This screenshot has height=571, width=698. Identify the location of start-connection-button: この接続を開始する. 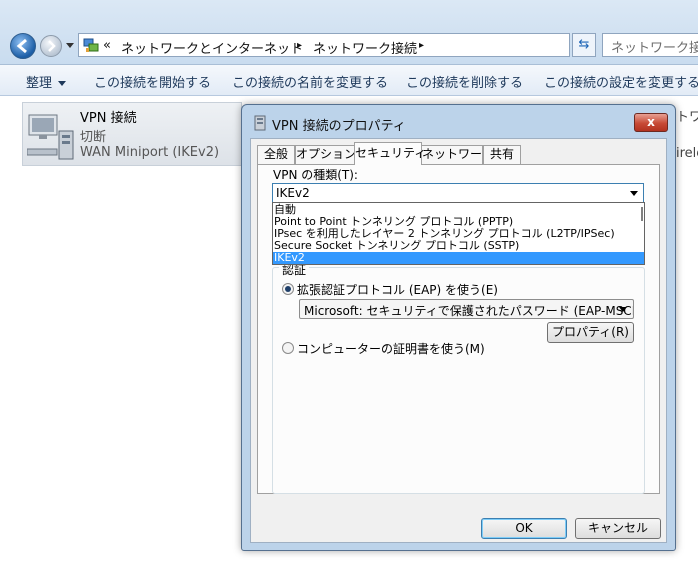
(152, 81).